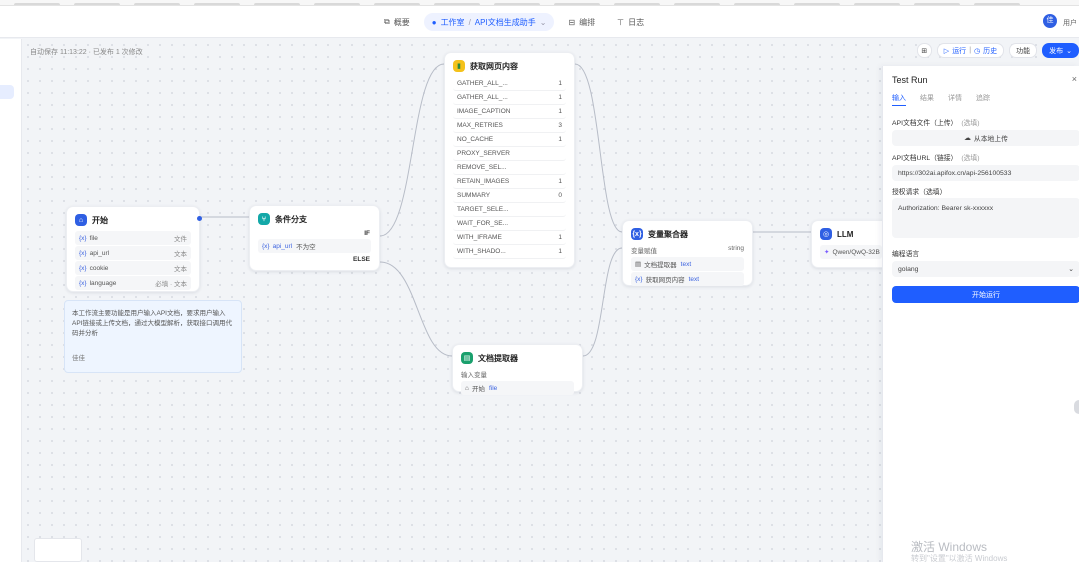  I want to click on list-item: {x} cookie 文本, so click(133, 268).